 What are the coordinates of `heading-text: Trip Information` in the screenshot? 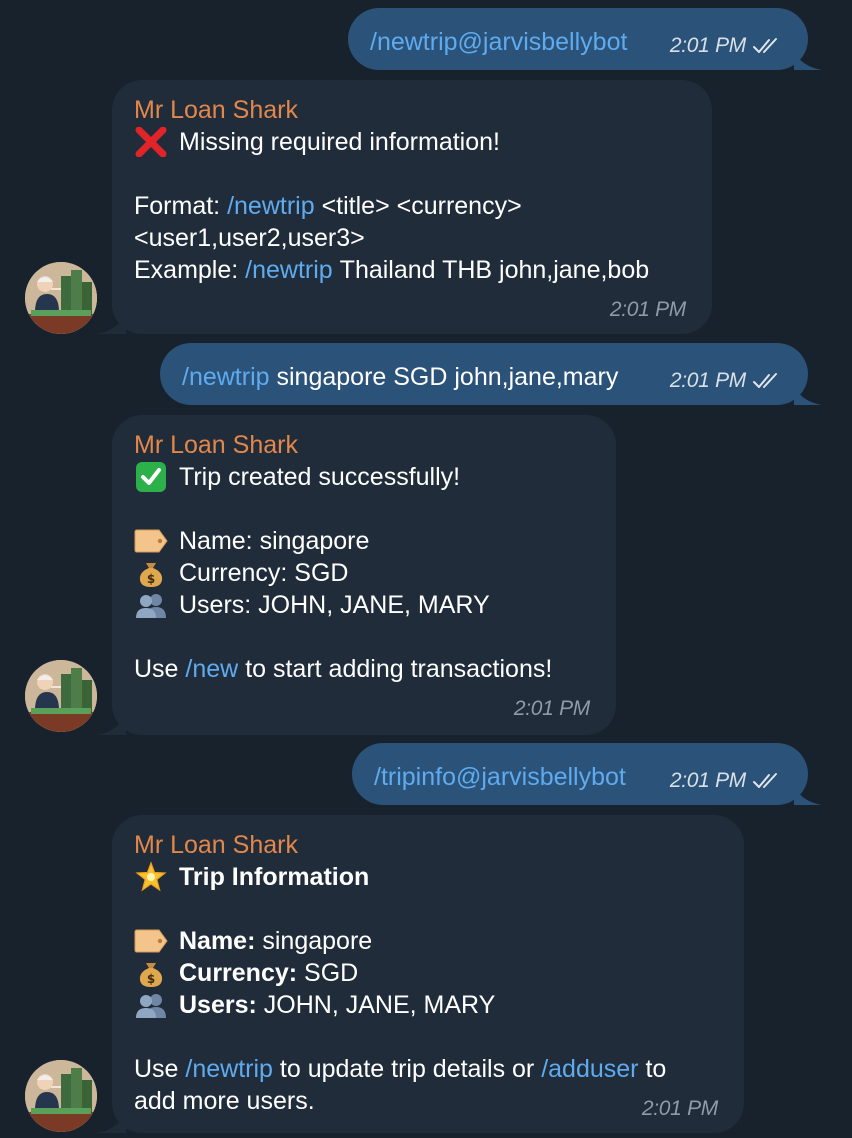 It's located at (274, 877).